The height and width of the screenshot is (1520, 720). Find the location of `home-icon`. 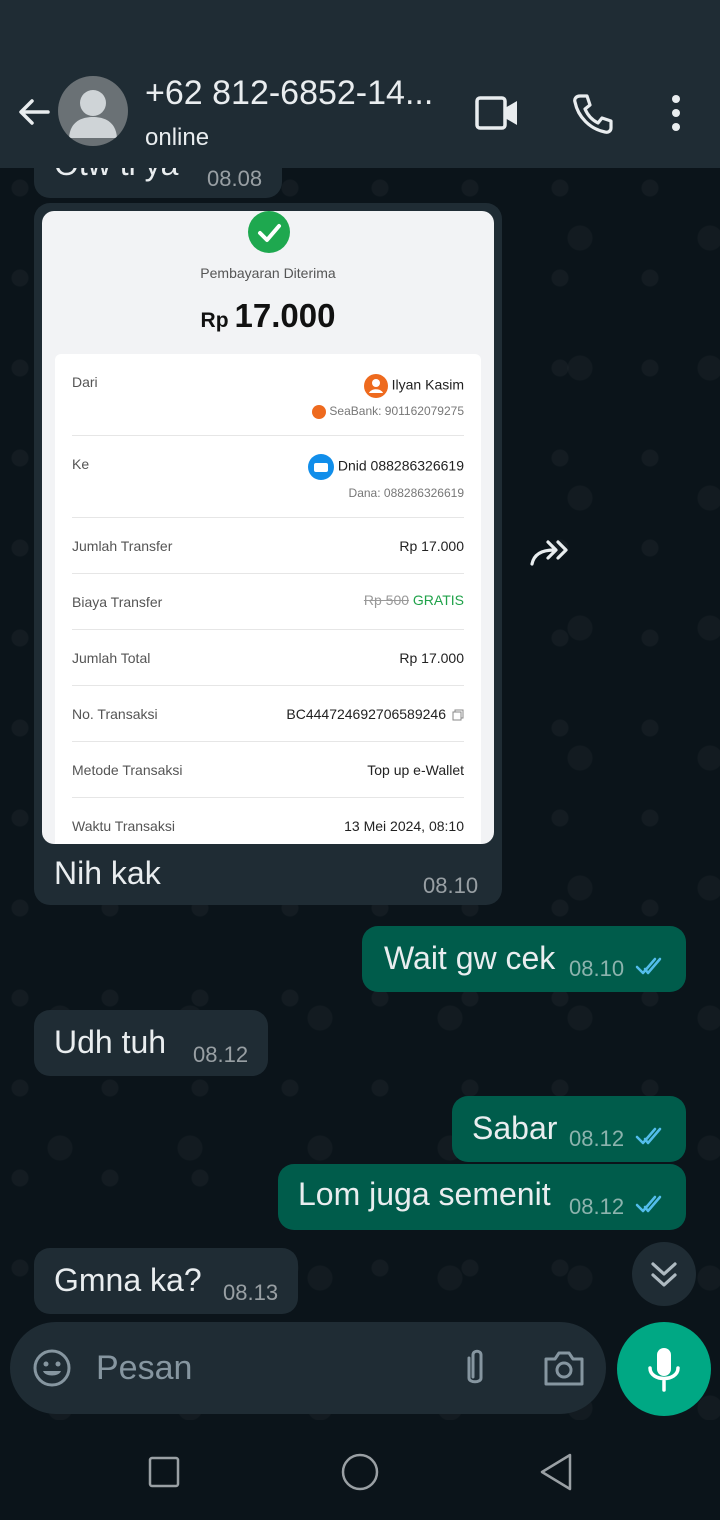

home-icon is located at coordinates (360, 1472).